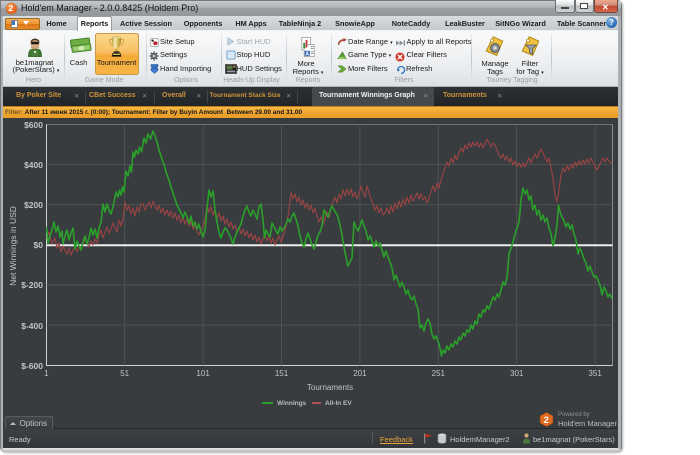 This screenshot has width=700, height=455. What do you see at coordinates (307, 54) in the screenshot?
I see `svg-text: A` at bounding box center [307, 54].